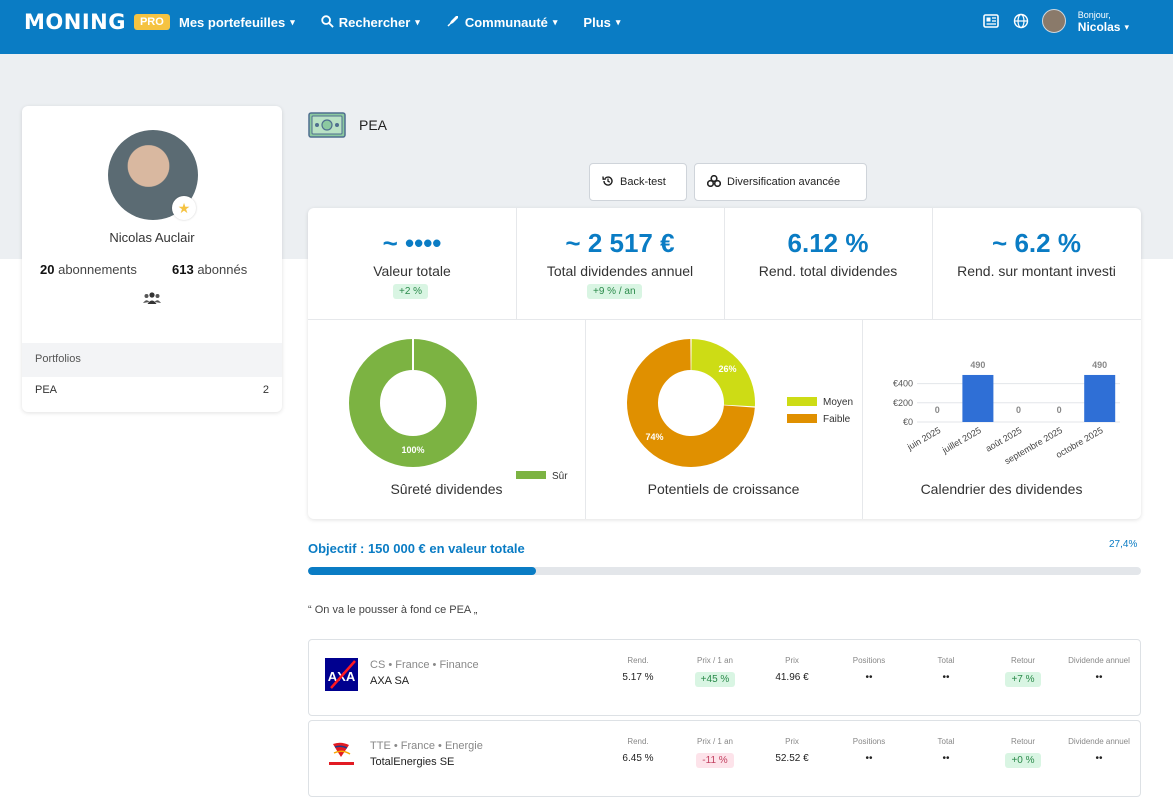 The width and height of the screenshot is (1173, 808). I want to click on objective-progress-bar, so click(724, 571).